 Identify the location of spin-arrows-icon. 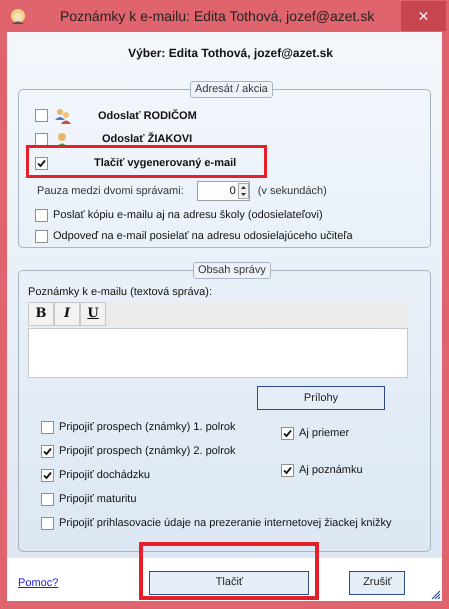
(243, 191).